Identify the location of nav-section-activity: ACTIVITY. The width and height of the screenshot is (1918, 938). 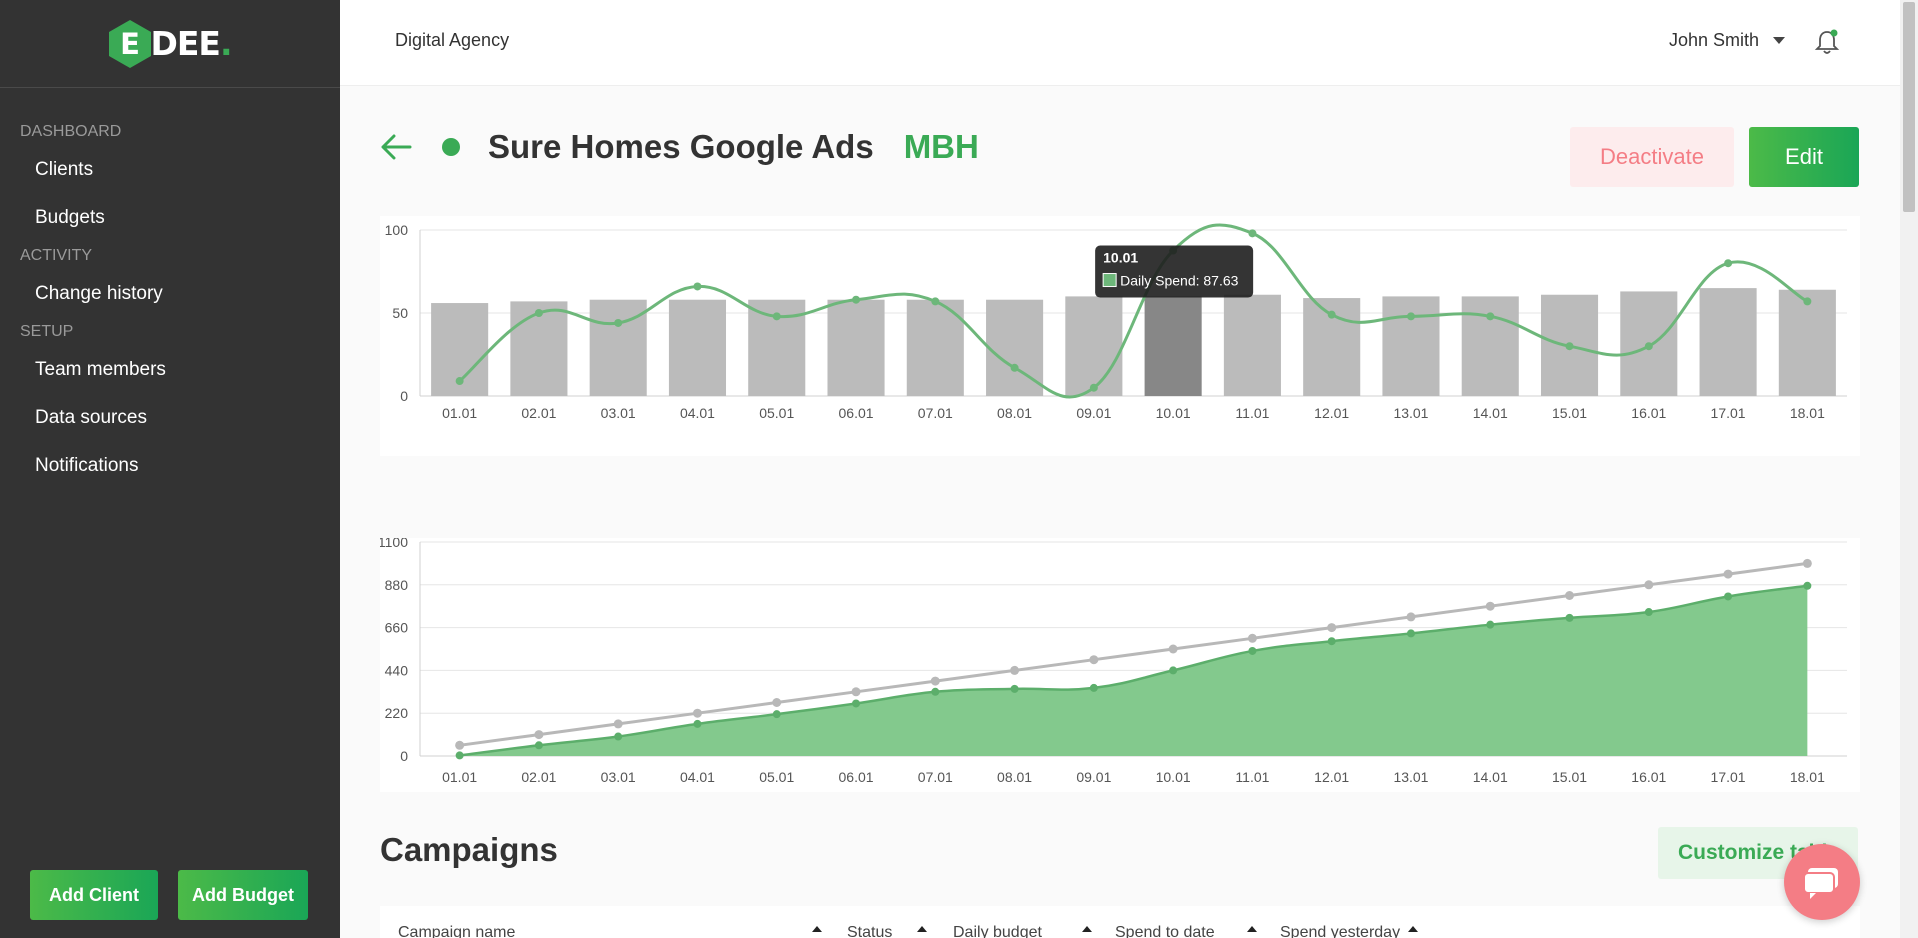
(56, 255).